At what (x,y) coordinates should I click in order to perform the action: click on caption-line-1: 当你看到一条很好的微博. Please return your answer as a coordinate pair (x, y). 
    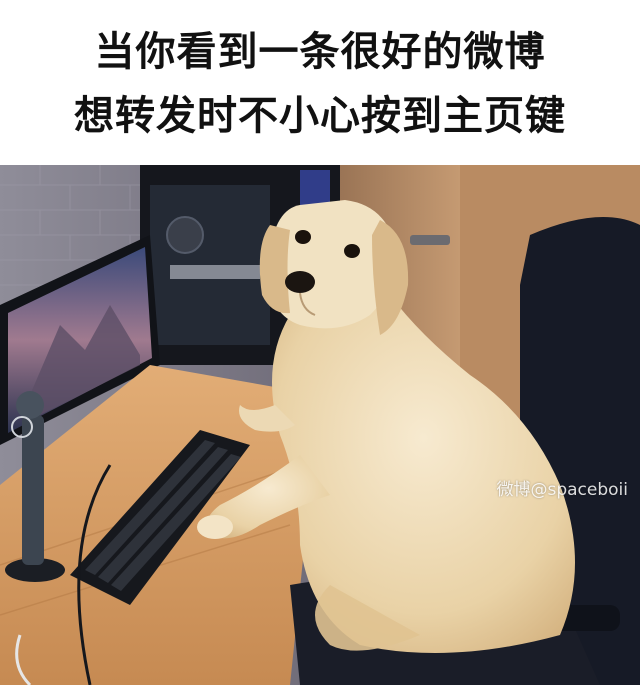
    Looking at the image, I should click on (320, 52).